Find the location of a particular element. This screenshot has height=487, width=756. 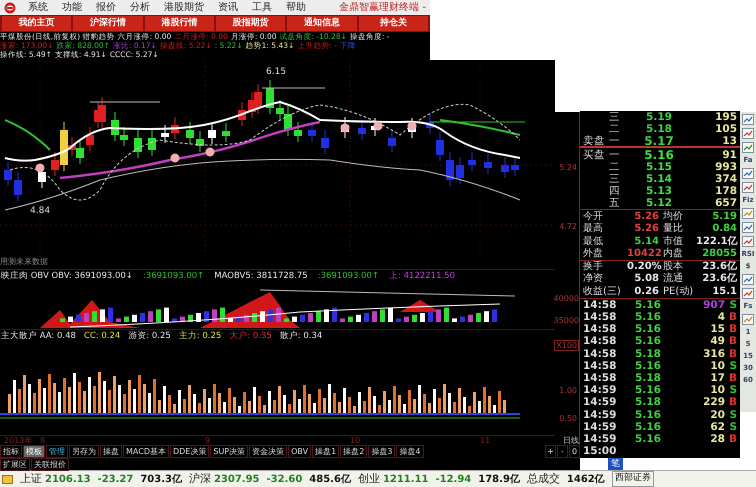

trade-volume: 62 is located at coordinates (717, 426).